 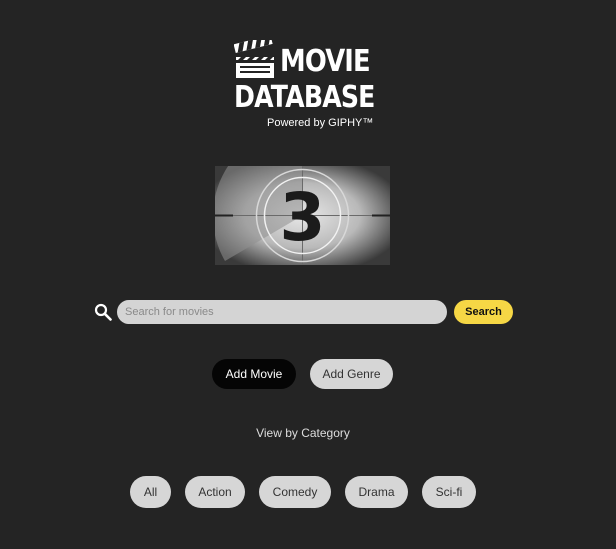 I want to click on category-all-button: All, so click(x=150, y=492).